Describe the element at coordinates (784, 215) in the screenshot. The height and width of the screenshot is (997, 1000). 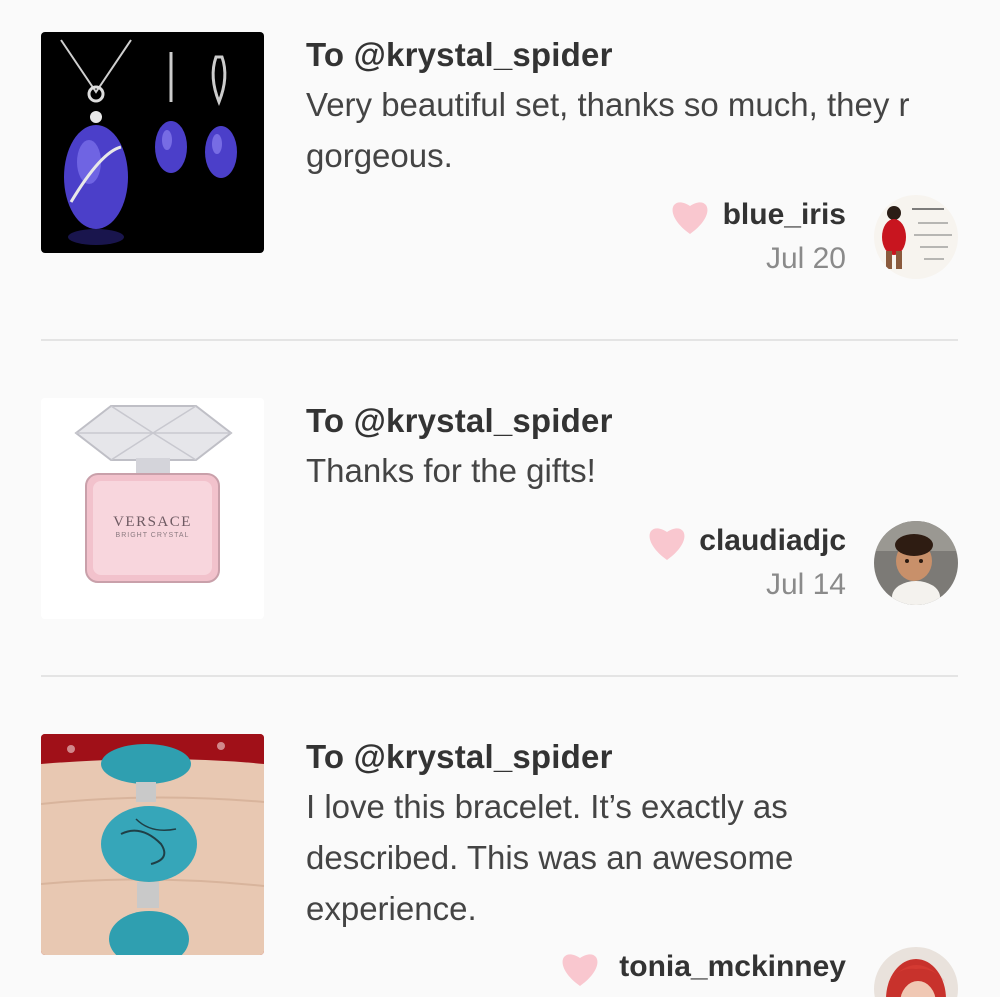
I see `sender-username: blue_iris` at that location.